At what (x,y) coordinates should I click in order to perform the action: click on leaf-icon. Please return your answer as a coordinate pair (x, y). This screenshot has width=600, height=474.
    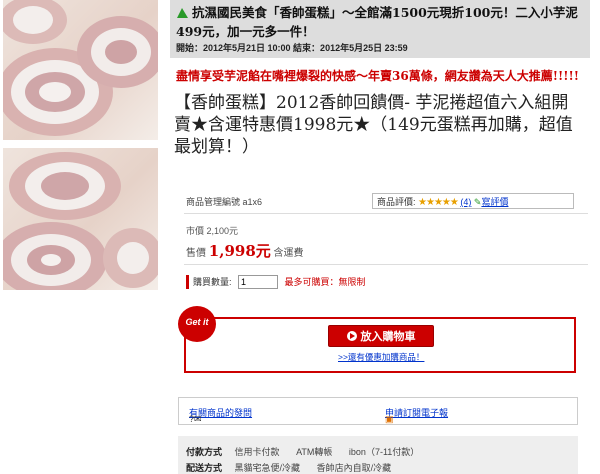
    Looking at the image, I should click on (182, 14).